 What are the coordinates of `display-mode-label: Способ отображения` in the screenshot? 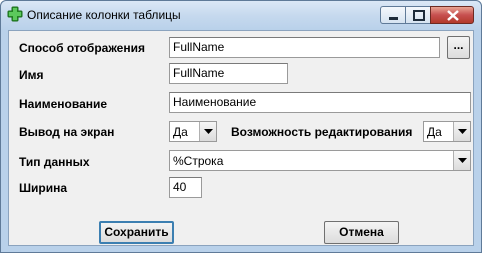 It's located at (82, 48).